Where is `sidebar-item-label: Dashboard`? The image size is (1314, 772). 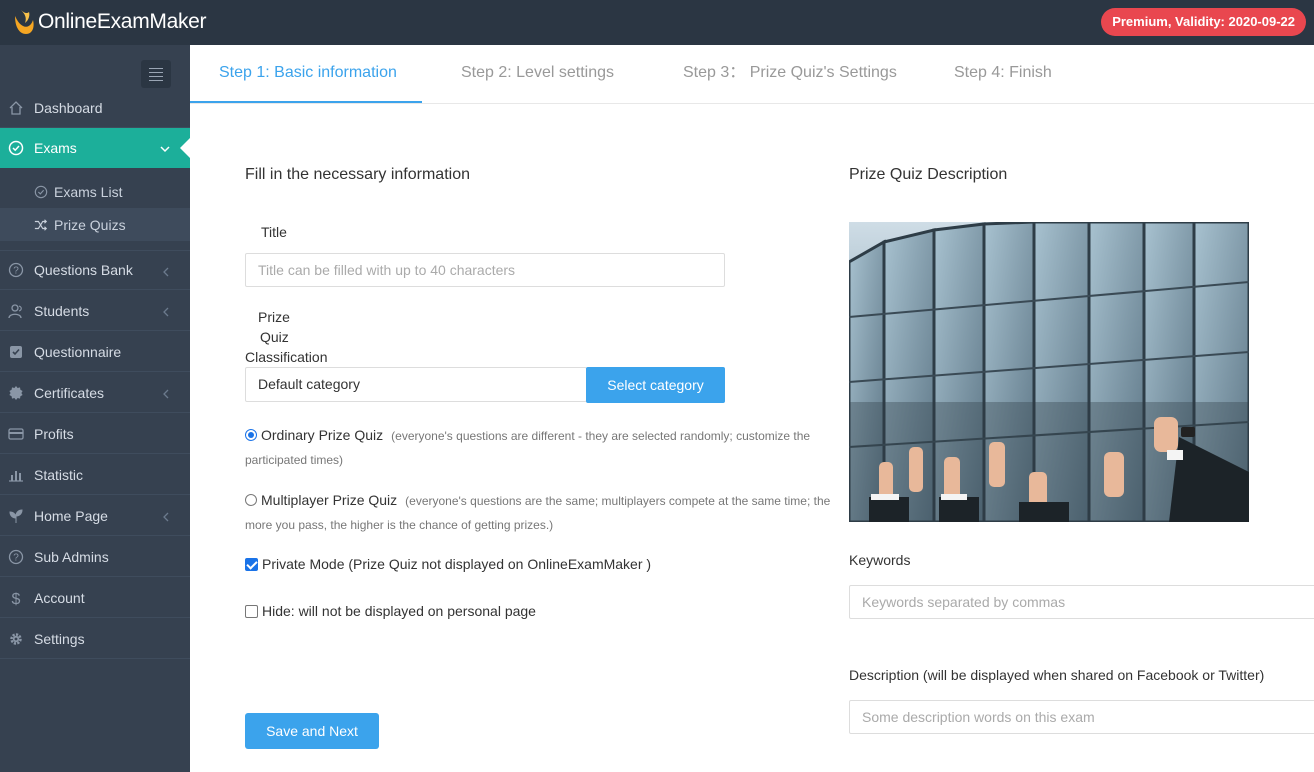
sidebar-item-label: Dashboard is located at coordinates (68, 107).